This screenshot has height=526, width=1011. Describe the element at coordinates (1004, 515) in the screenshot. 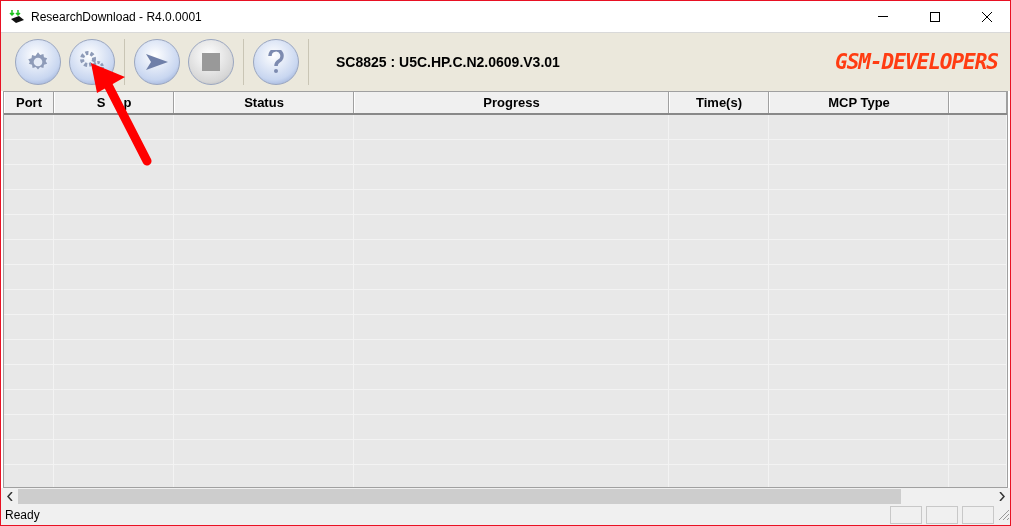

I see `resize-grip-icon` at that location.